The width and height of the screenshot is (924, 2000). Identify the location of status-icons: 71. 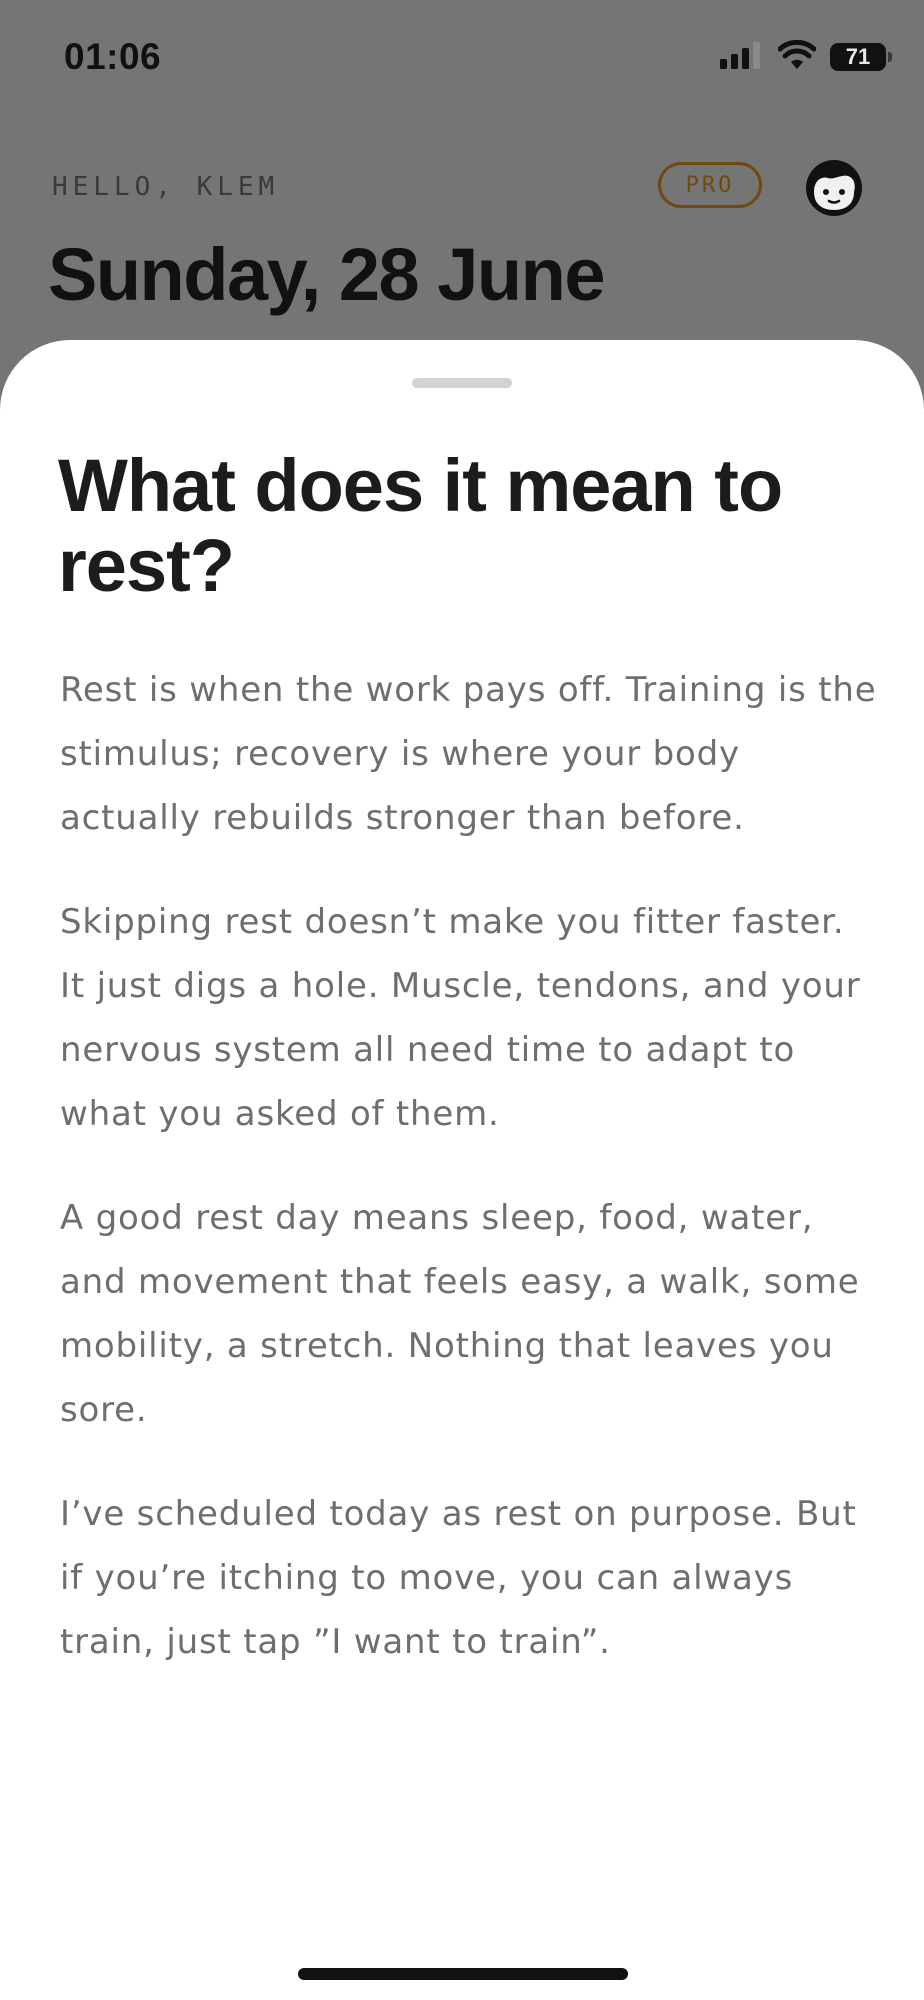
(806, 56).